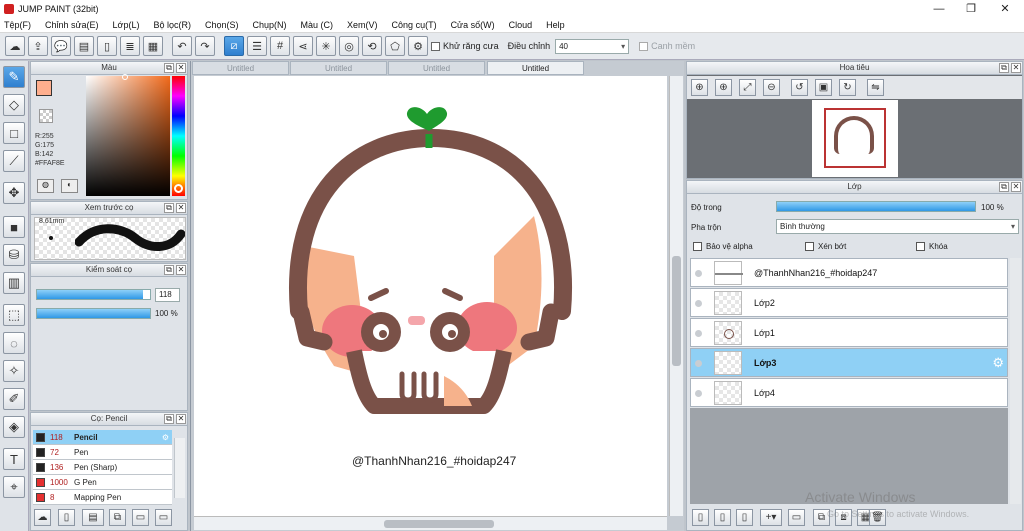  What do you see at coordinates (61, 46) in the screenshot?
I see `comment-icon: 💬` at bounding box center [61, 46].